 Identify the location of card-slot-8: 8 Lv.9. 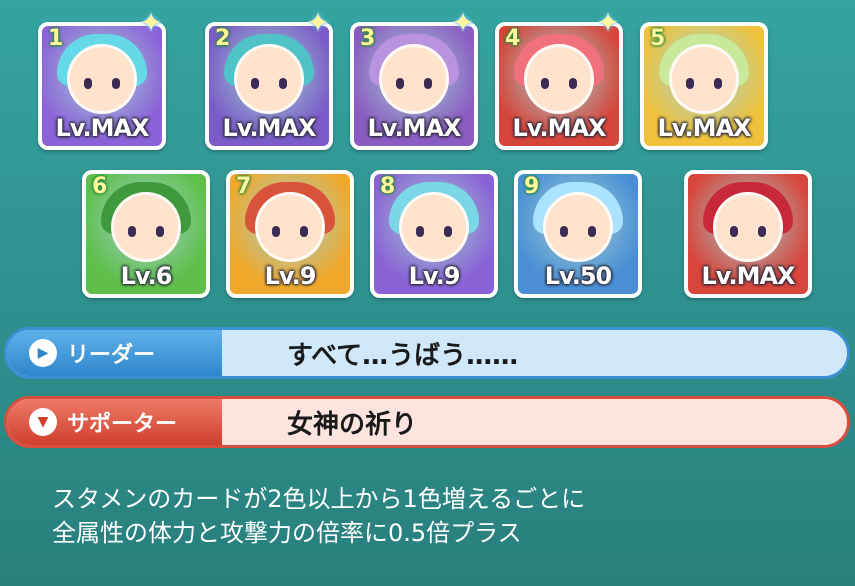
(434, 234).